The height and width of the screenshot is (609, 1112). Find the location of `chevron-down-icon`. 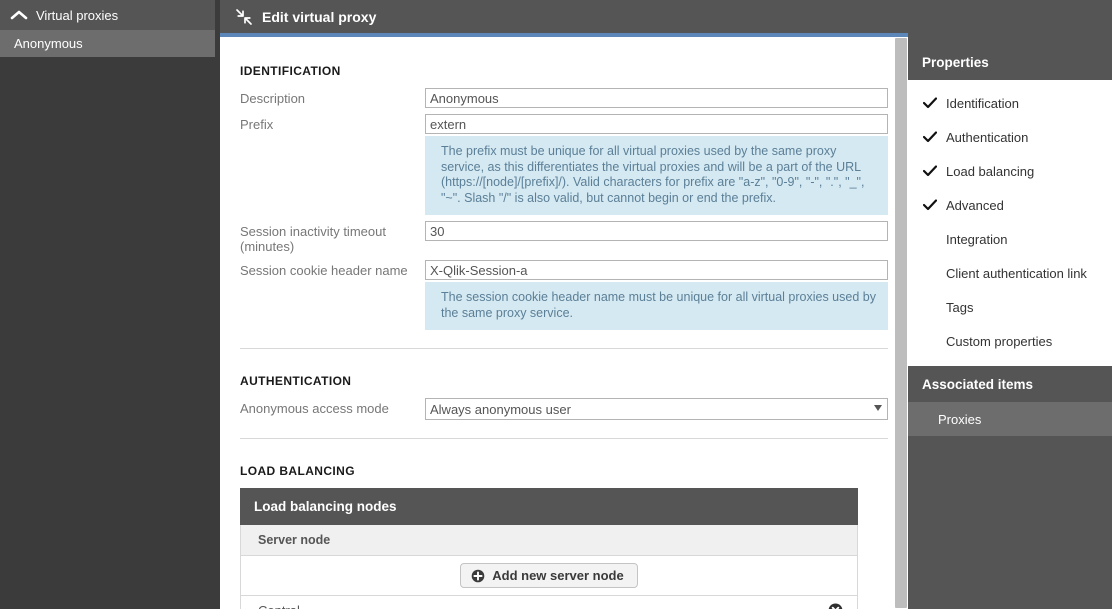

chevron-down-icon is located at coordinates (878, 408).